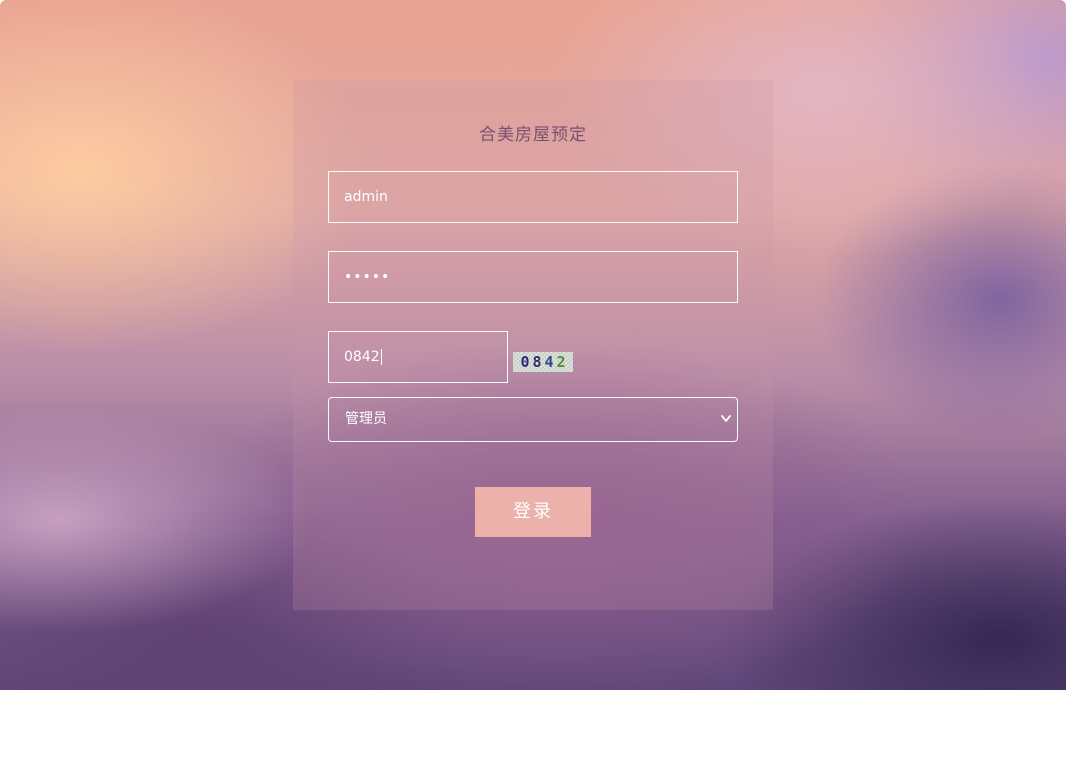 The width and height of the screenshot is (1066, 778). I want to click on role-select: 管理员, so click(533, 419).